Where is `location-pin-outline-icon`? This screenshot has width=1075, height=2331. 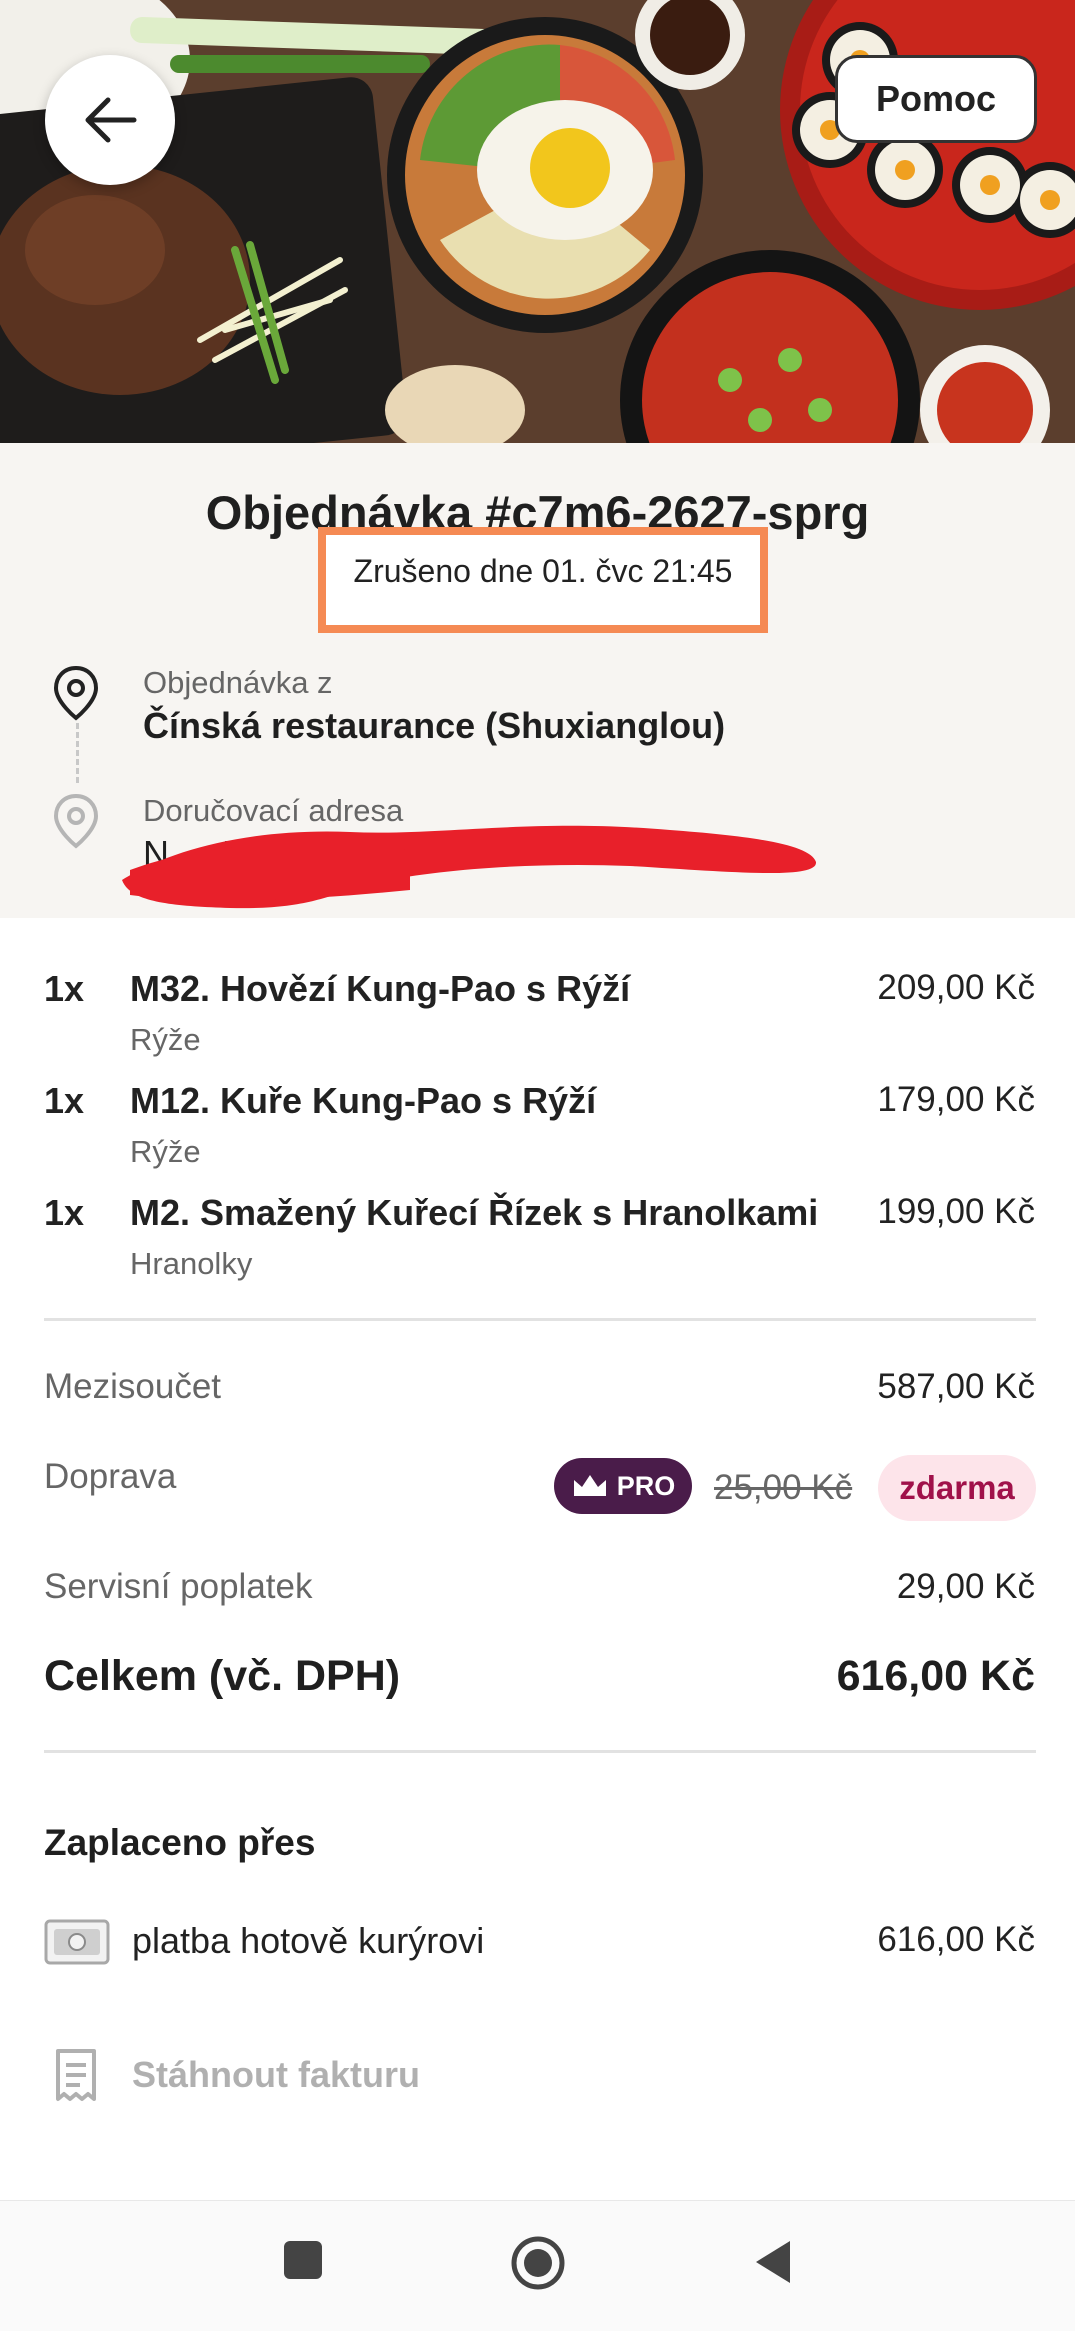 location-pin-outline-icon is located at coordinates (76, 821).